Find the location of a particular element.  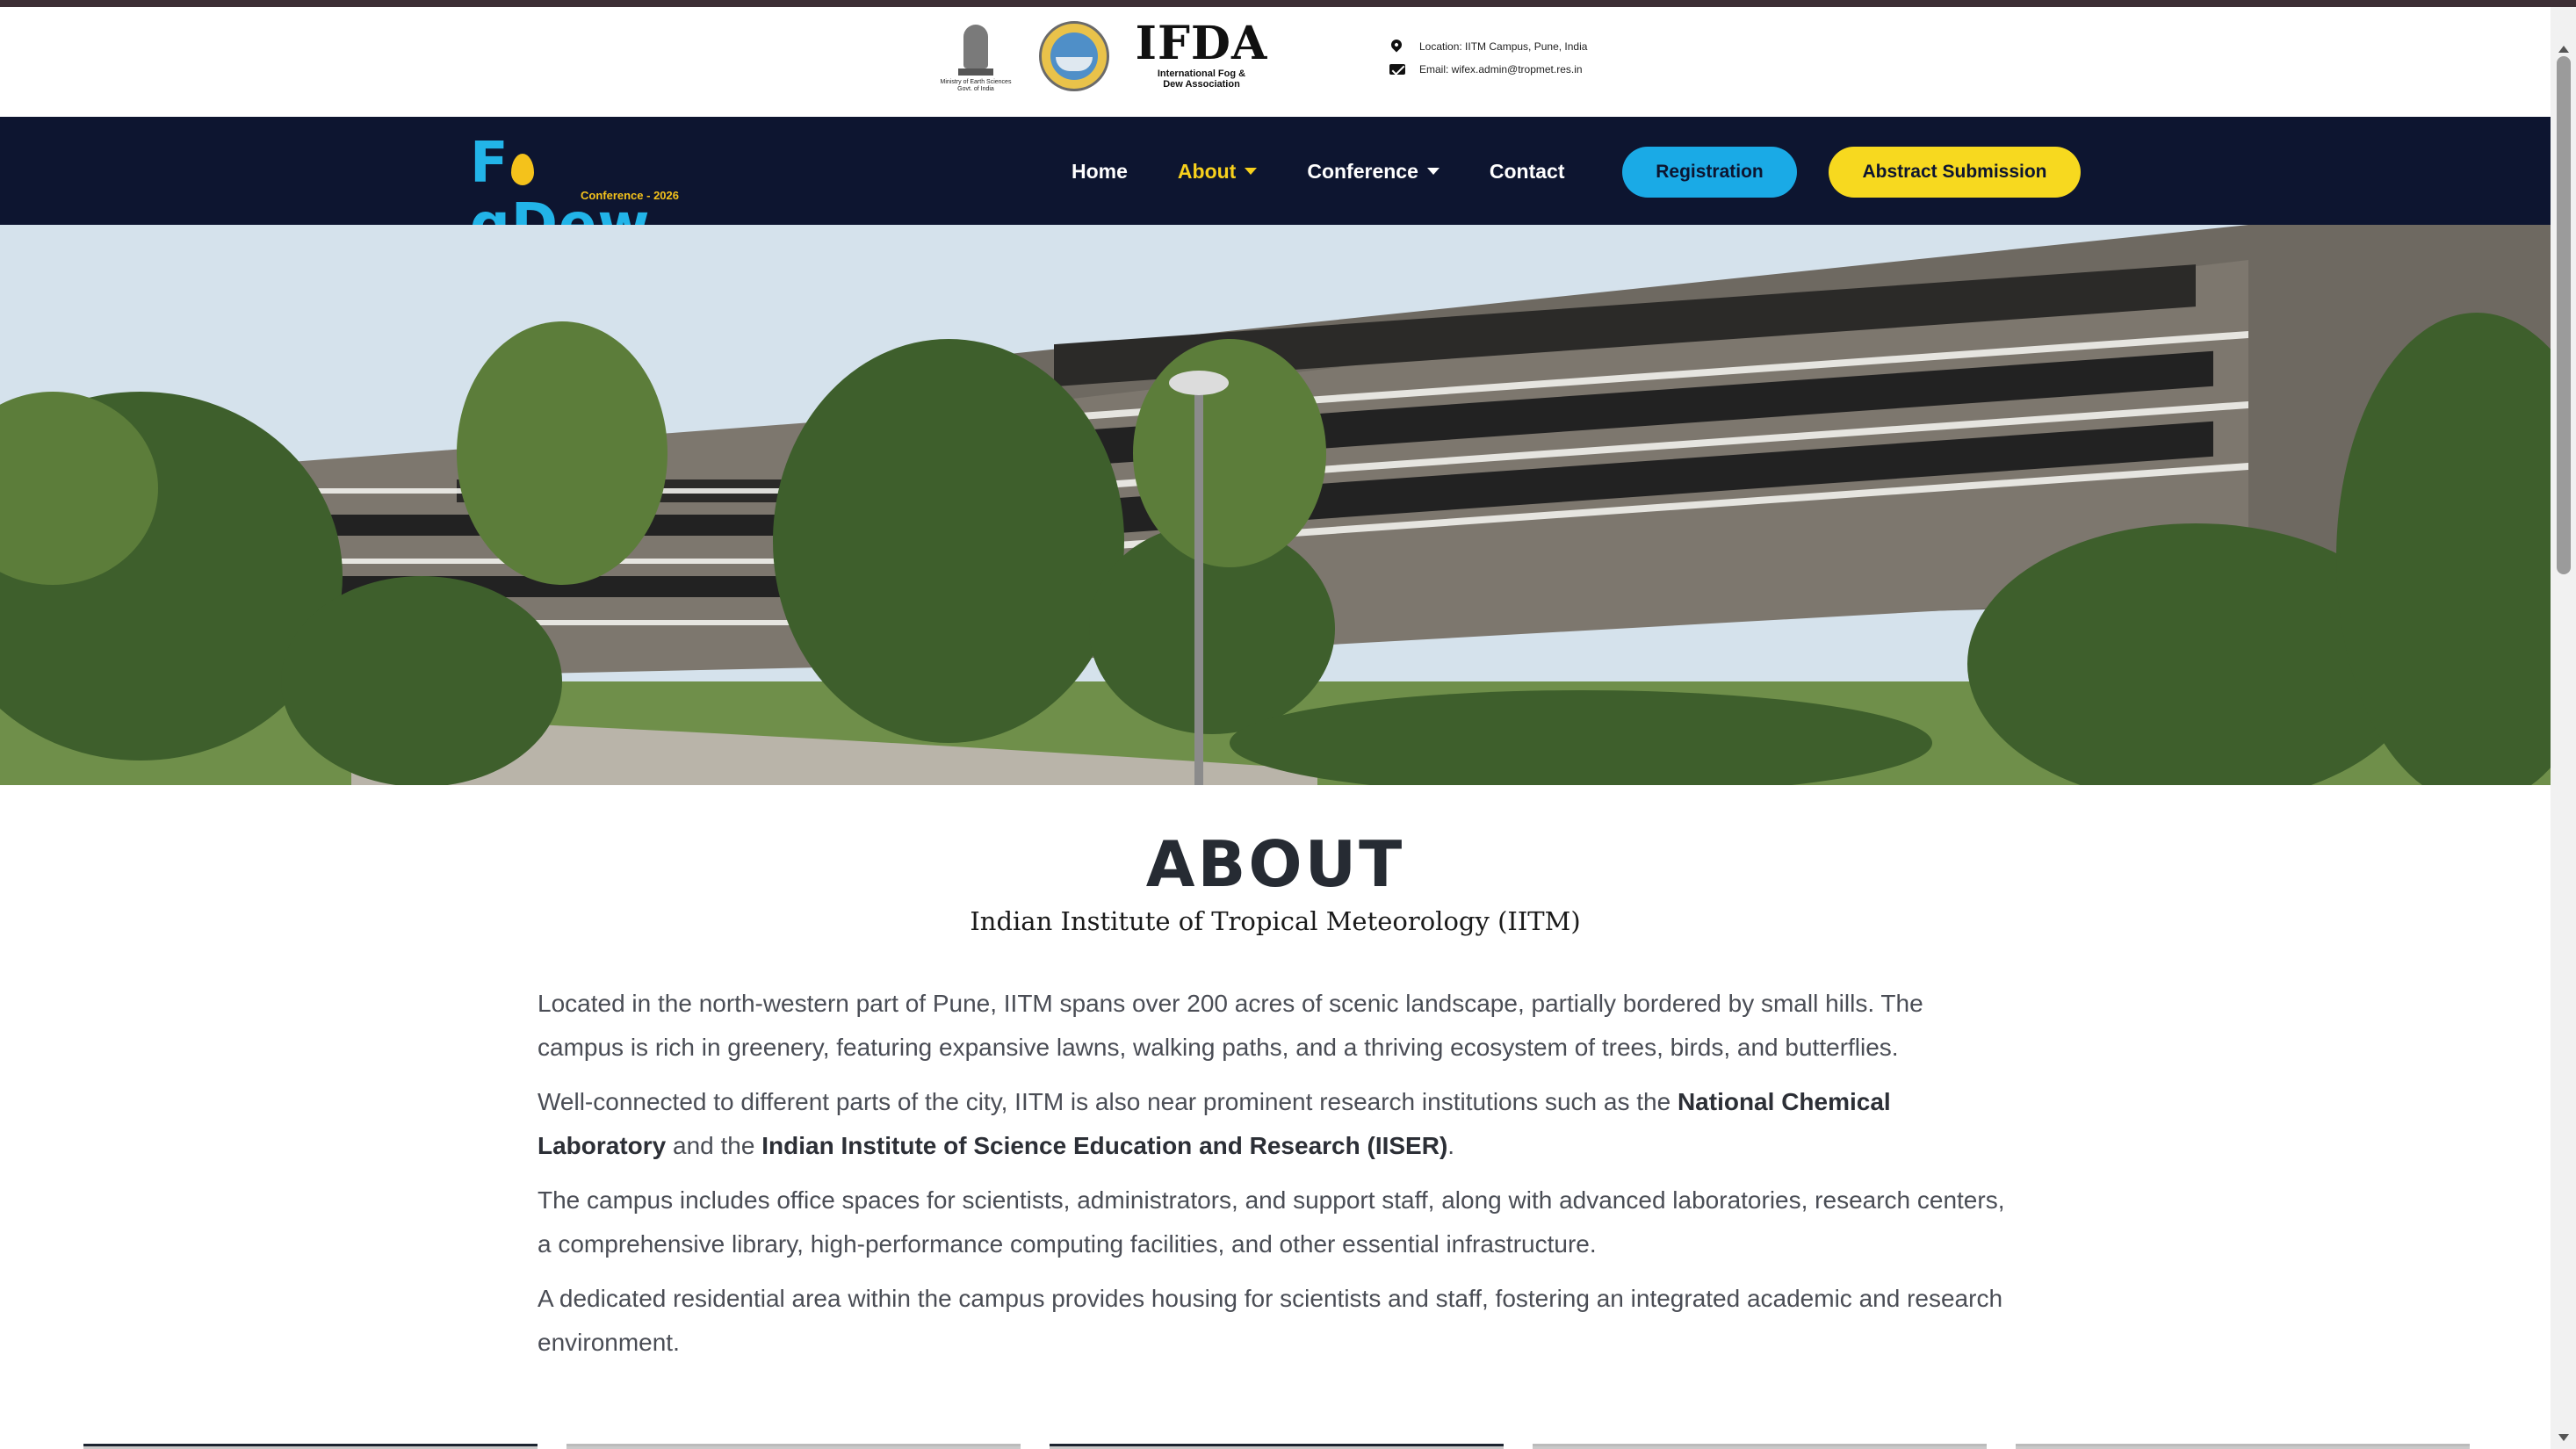

location-line: Location: IITM Campus, Pune, India is located at coordinates (1487, 46).